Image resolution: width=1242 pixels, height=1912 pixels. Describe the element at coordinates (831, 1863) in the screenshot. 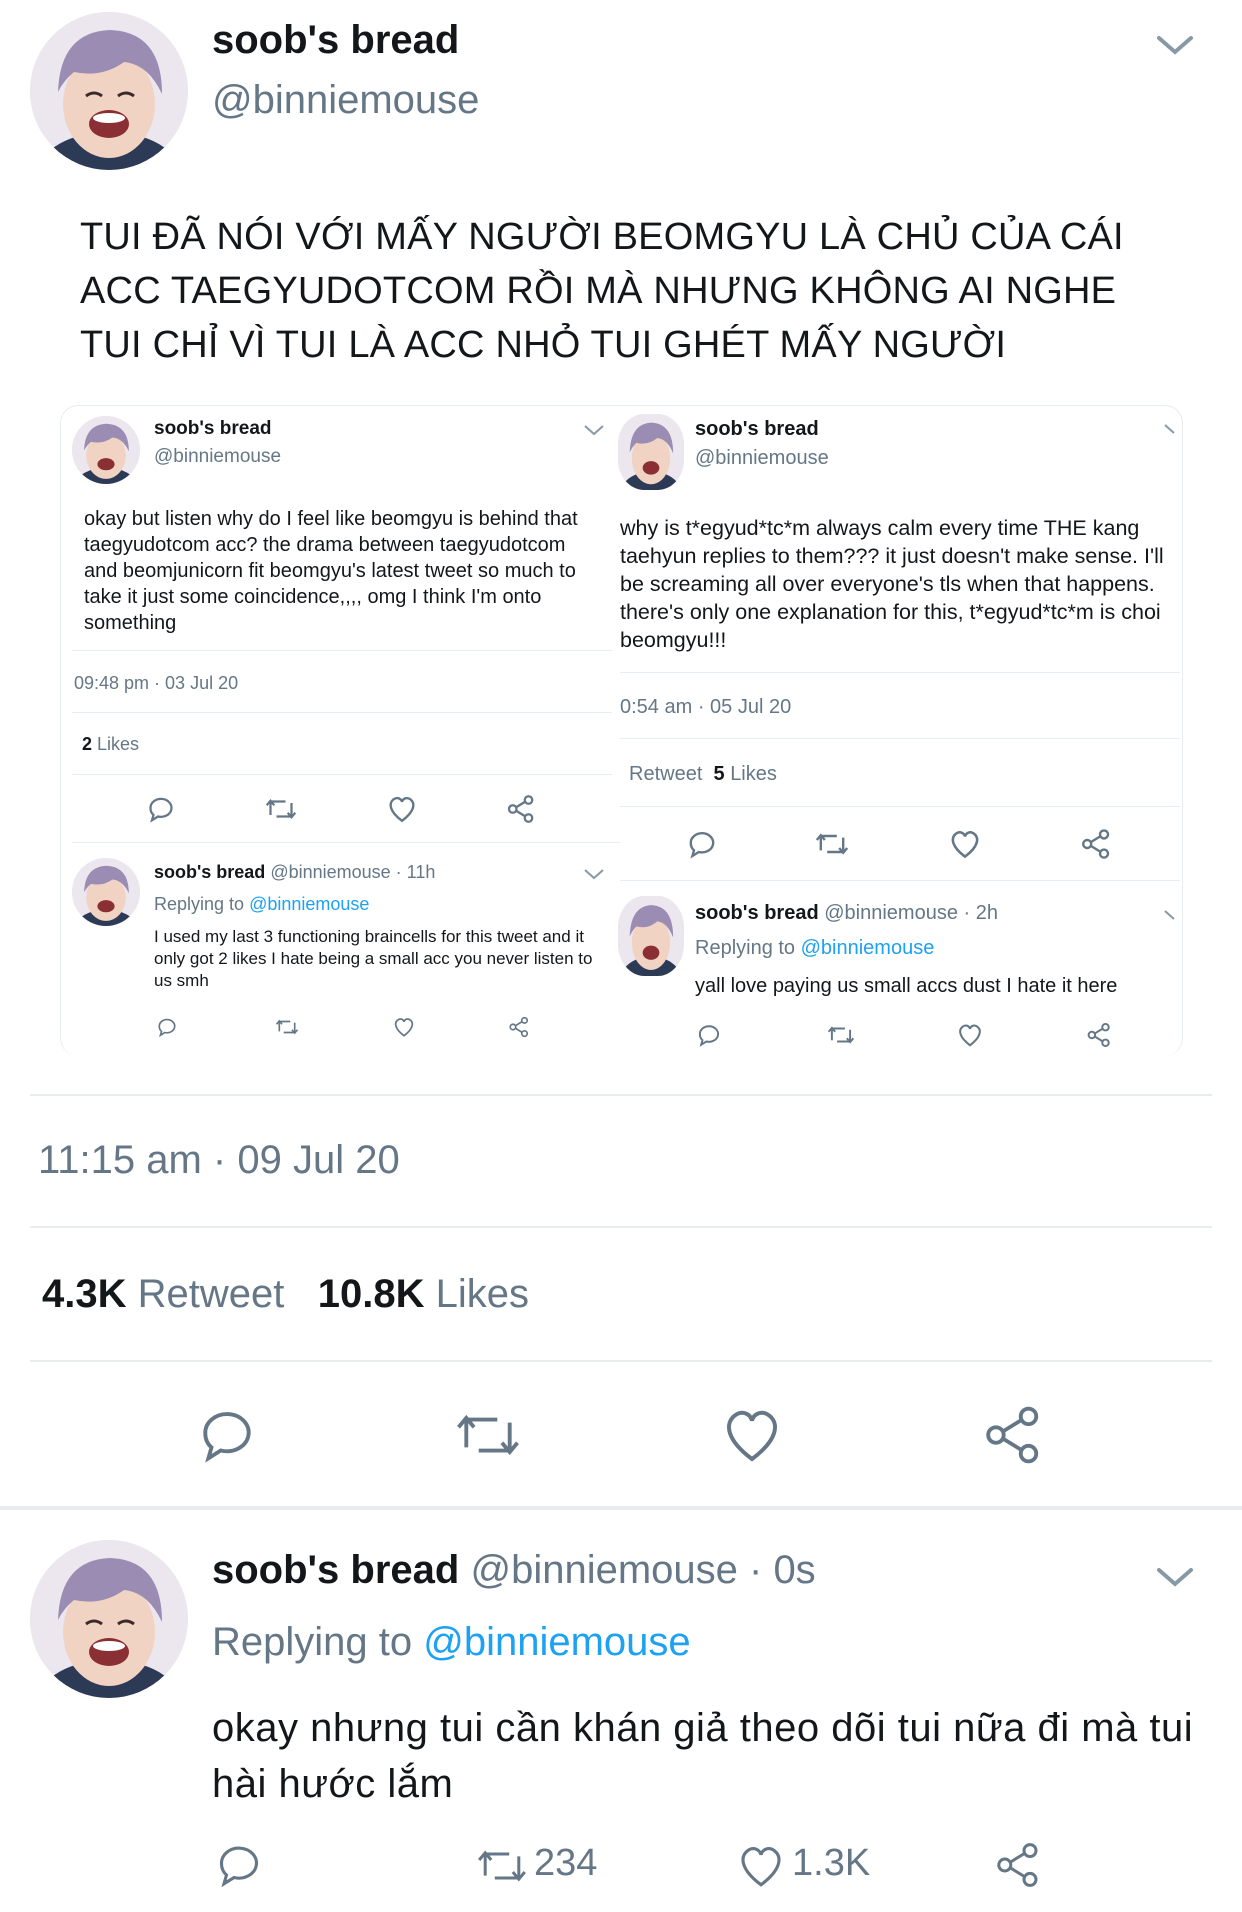

I see `like-count: 1.3K` at that location.